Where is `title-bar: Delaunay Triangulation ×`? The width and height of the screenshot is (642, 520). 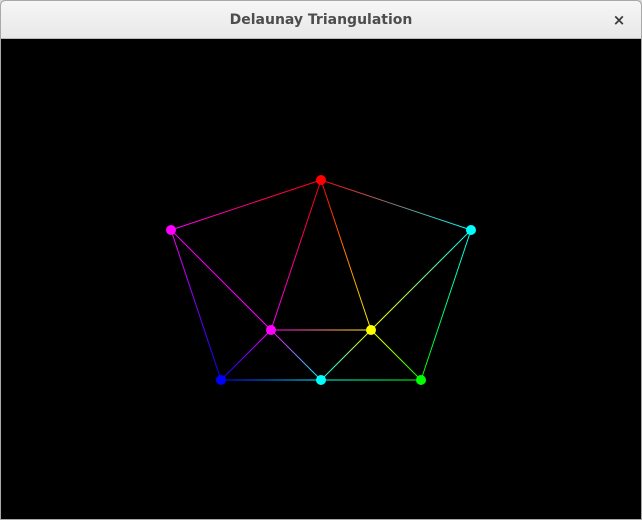
title-bar: Delaunay Triangulation × is located at coordinates (321, 20).